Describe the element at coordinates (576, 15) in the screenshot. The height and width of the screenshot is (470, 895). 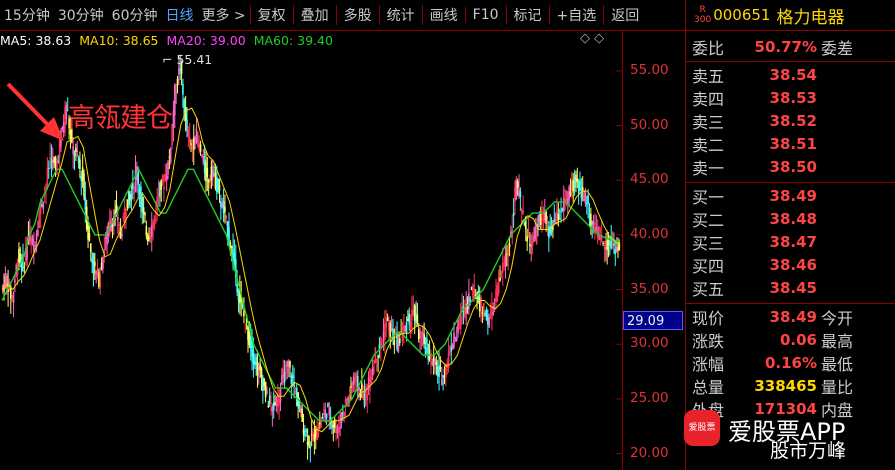
I see `tool-button-7: +自选` at that location.